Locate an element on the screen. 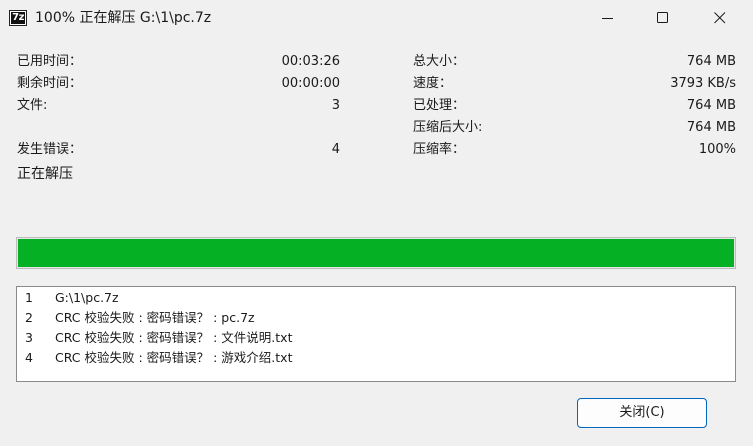 Image resolution: width=753 pixels, height=446 pixels. list-item-text: CRC 校验失败 : 密码错误？ : pc.7z is located at coordinates (155, 317).